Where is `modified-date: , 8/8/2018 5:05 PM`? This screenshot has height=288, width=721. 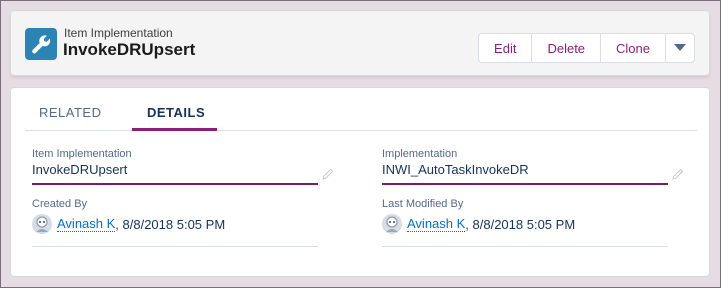 modified-date: , 8/8/2018 5:05 PM is located at coordinates (520, 224).